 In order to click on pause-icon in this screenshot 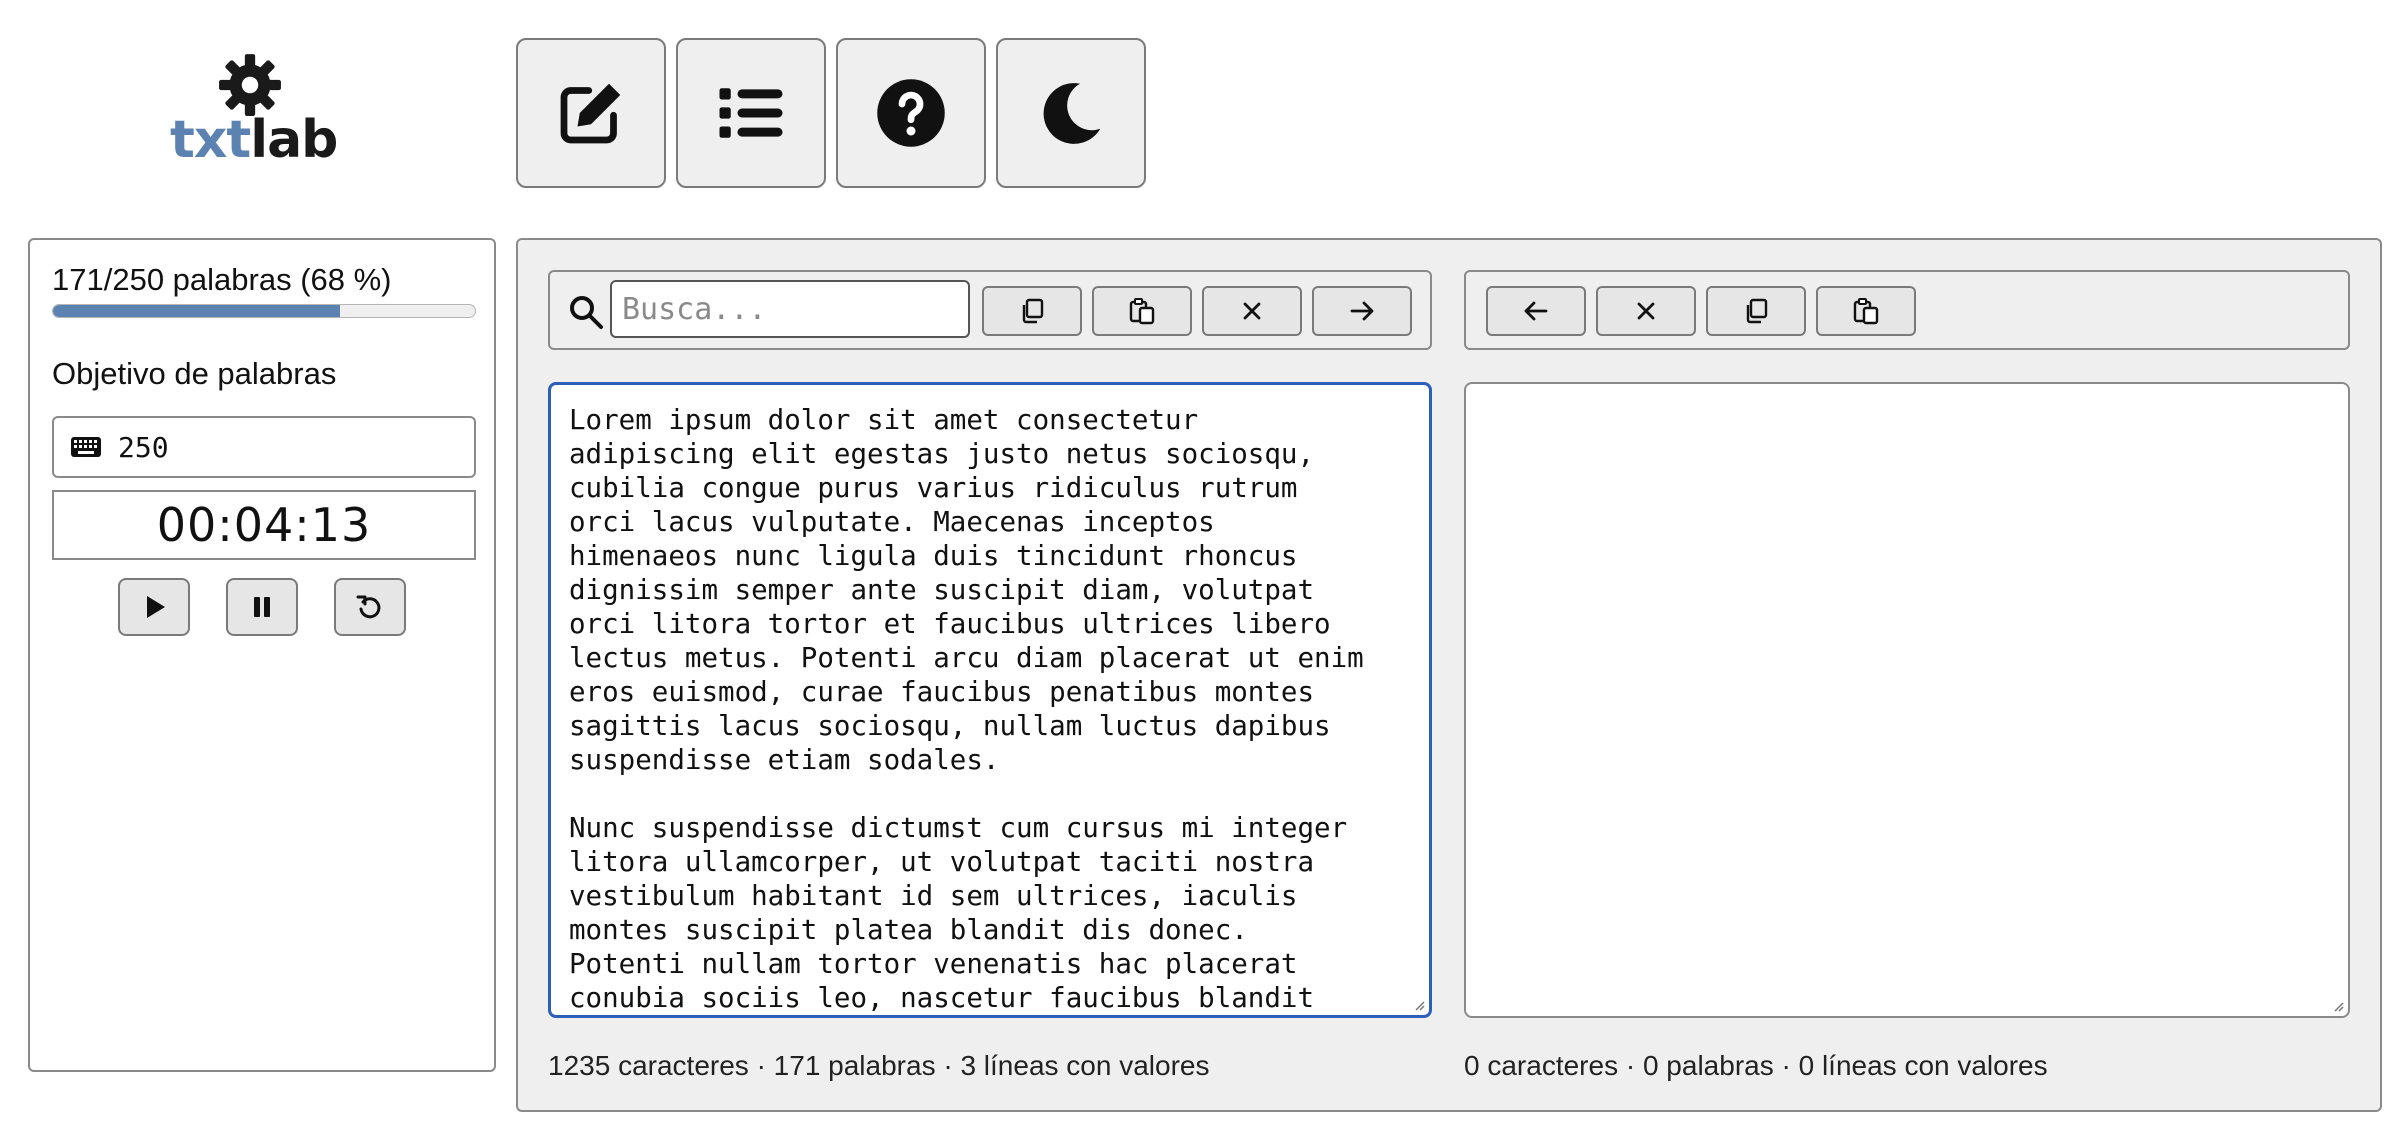, I will do `click(262, 607)`.